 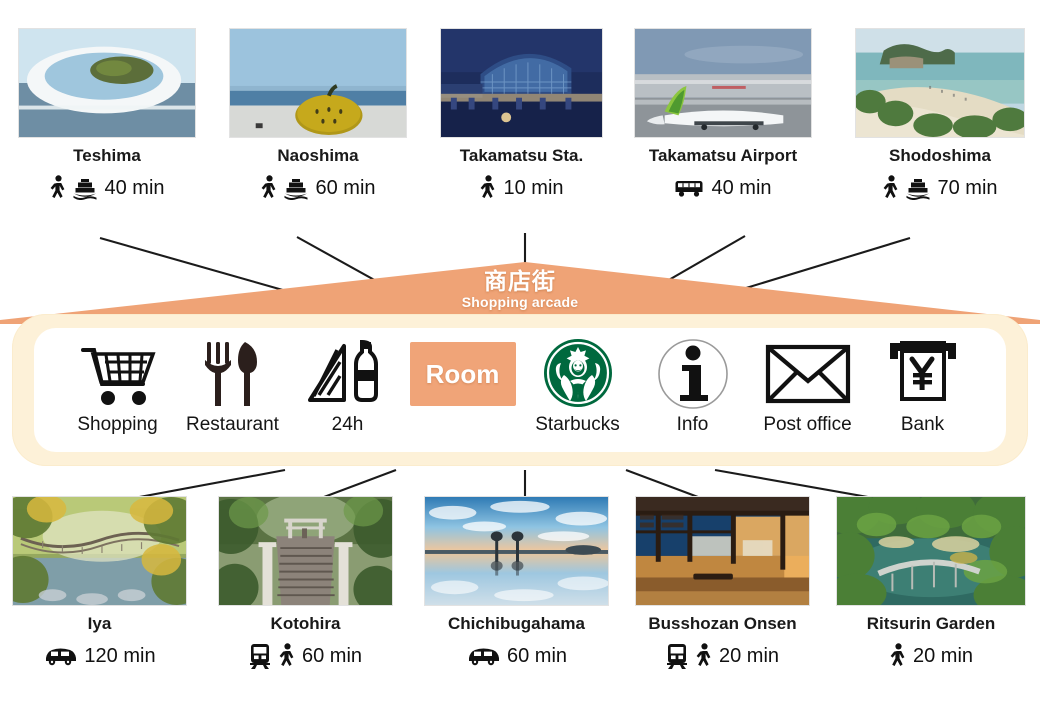 I want to click on starbucks-siren-icon, so click(x=578, y=374).